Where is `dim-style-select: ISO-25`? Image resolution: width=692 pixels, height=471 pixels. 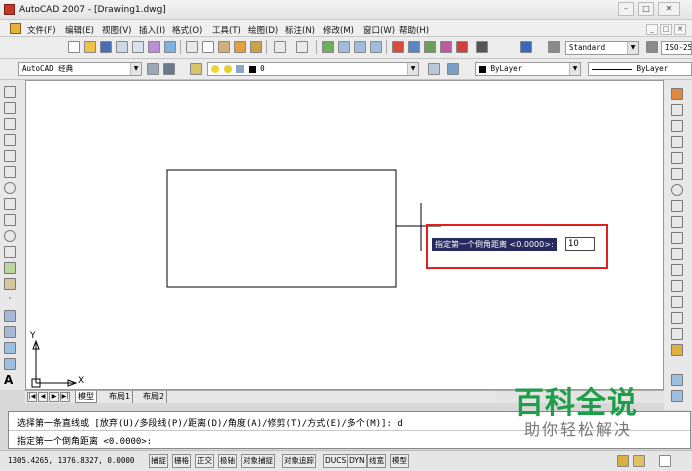
dim-style-select: ISO-25 is located at coordinates (676, 48).